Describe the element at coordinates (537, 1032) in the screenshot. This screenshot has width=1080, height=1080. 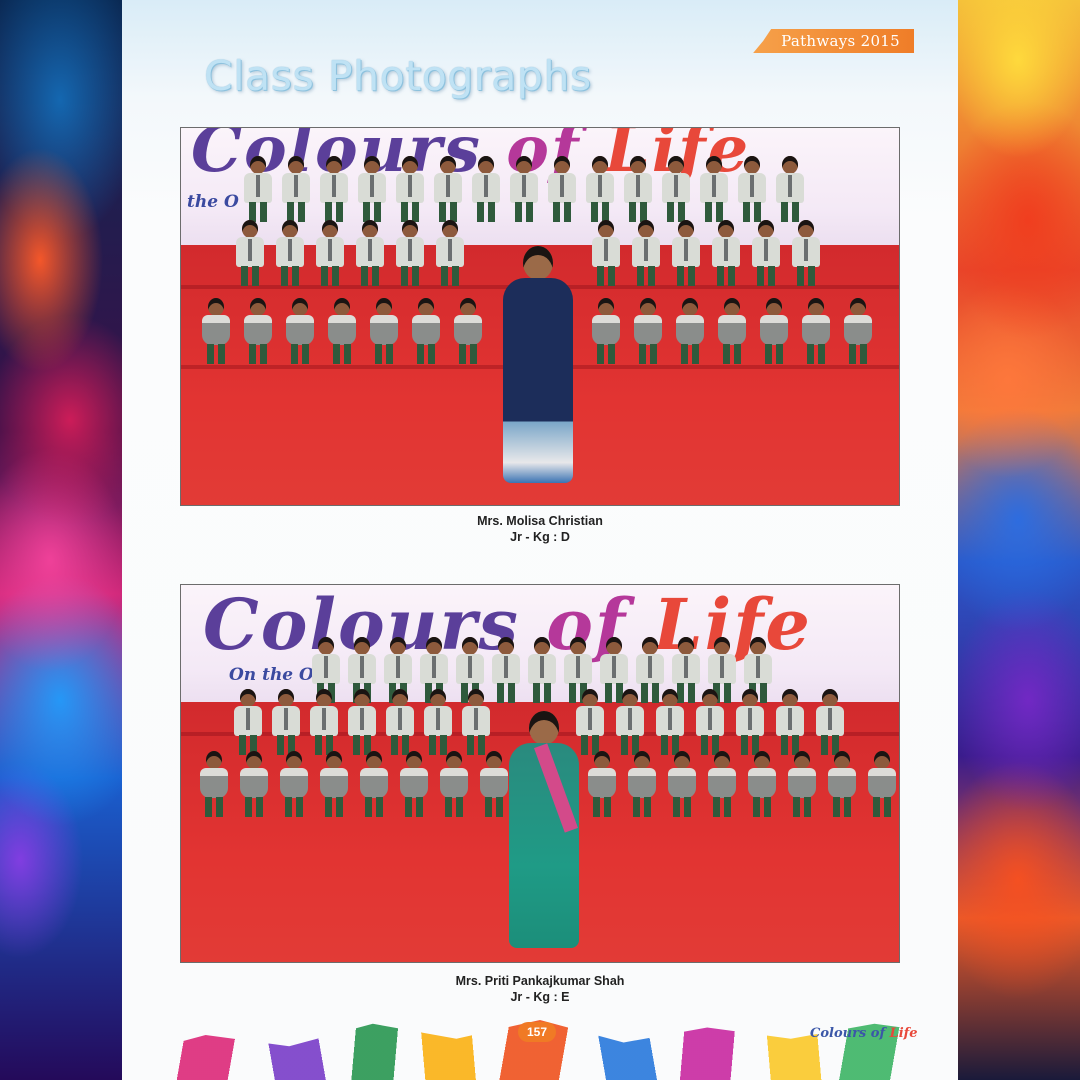
I see `page-number: 157` at that location.